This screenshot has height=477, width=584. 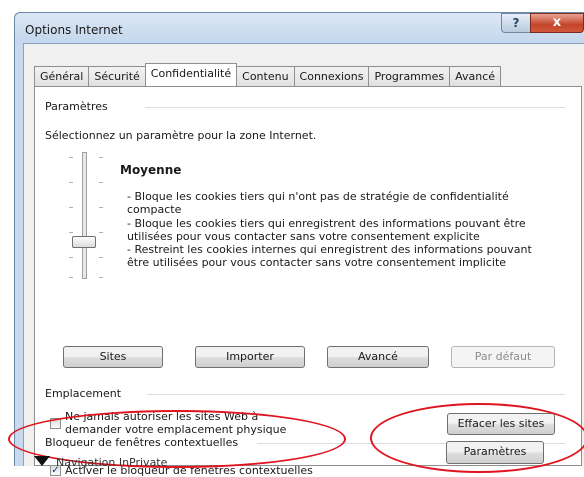 What do you see at coordinates (516, 23) in the screenshot?
I see `help-button: ?` at bounding box center [516, 23].